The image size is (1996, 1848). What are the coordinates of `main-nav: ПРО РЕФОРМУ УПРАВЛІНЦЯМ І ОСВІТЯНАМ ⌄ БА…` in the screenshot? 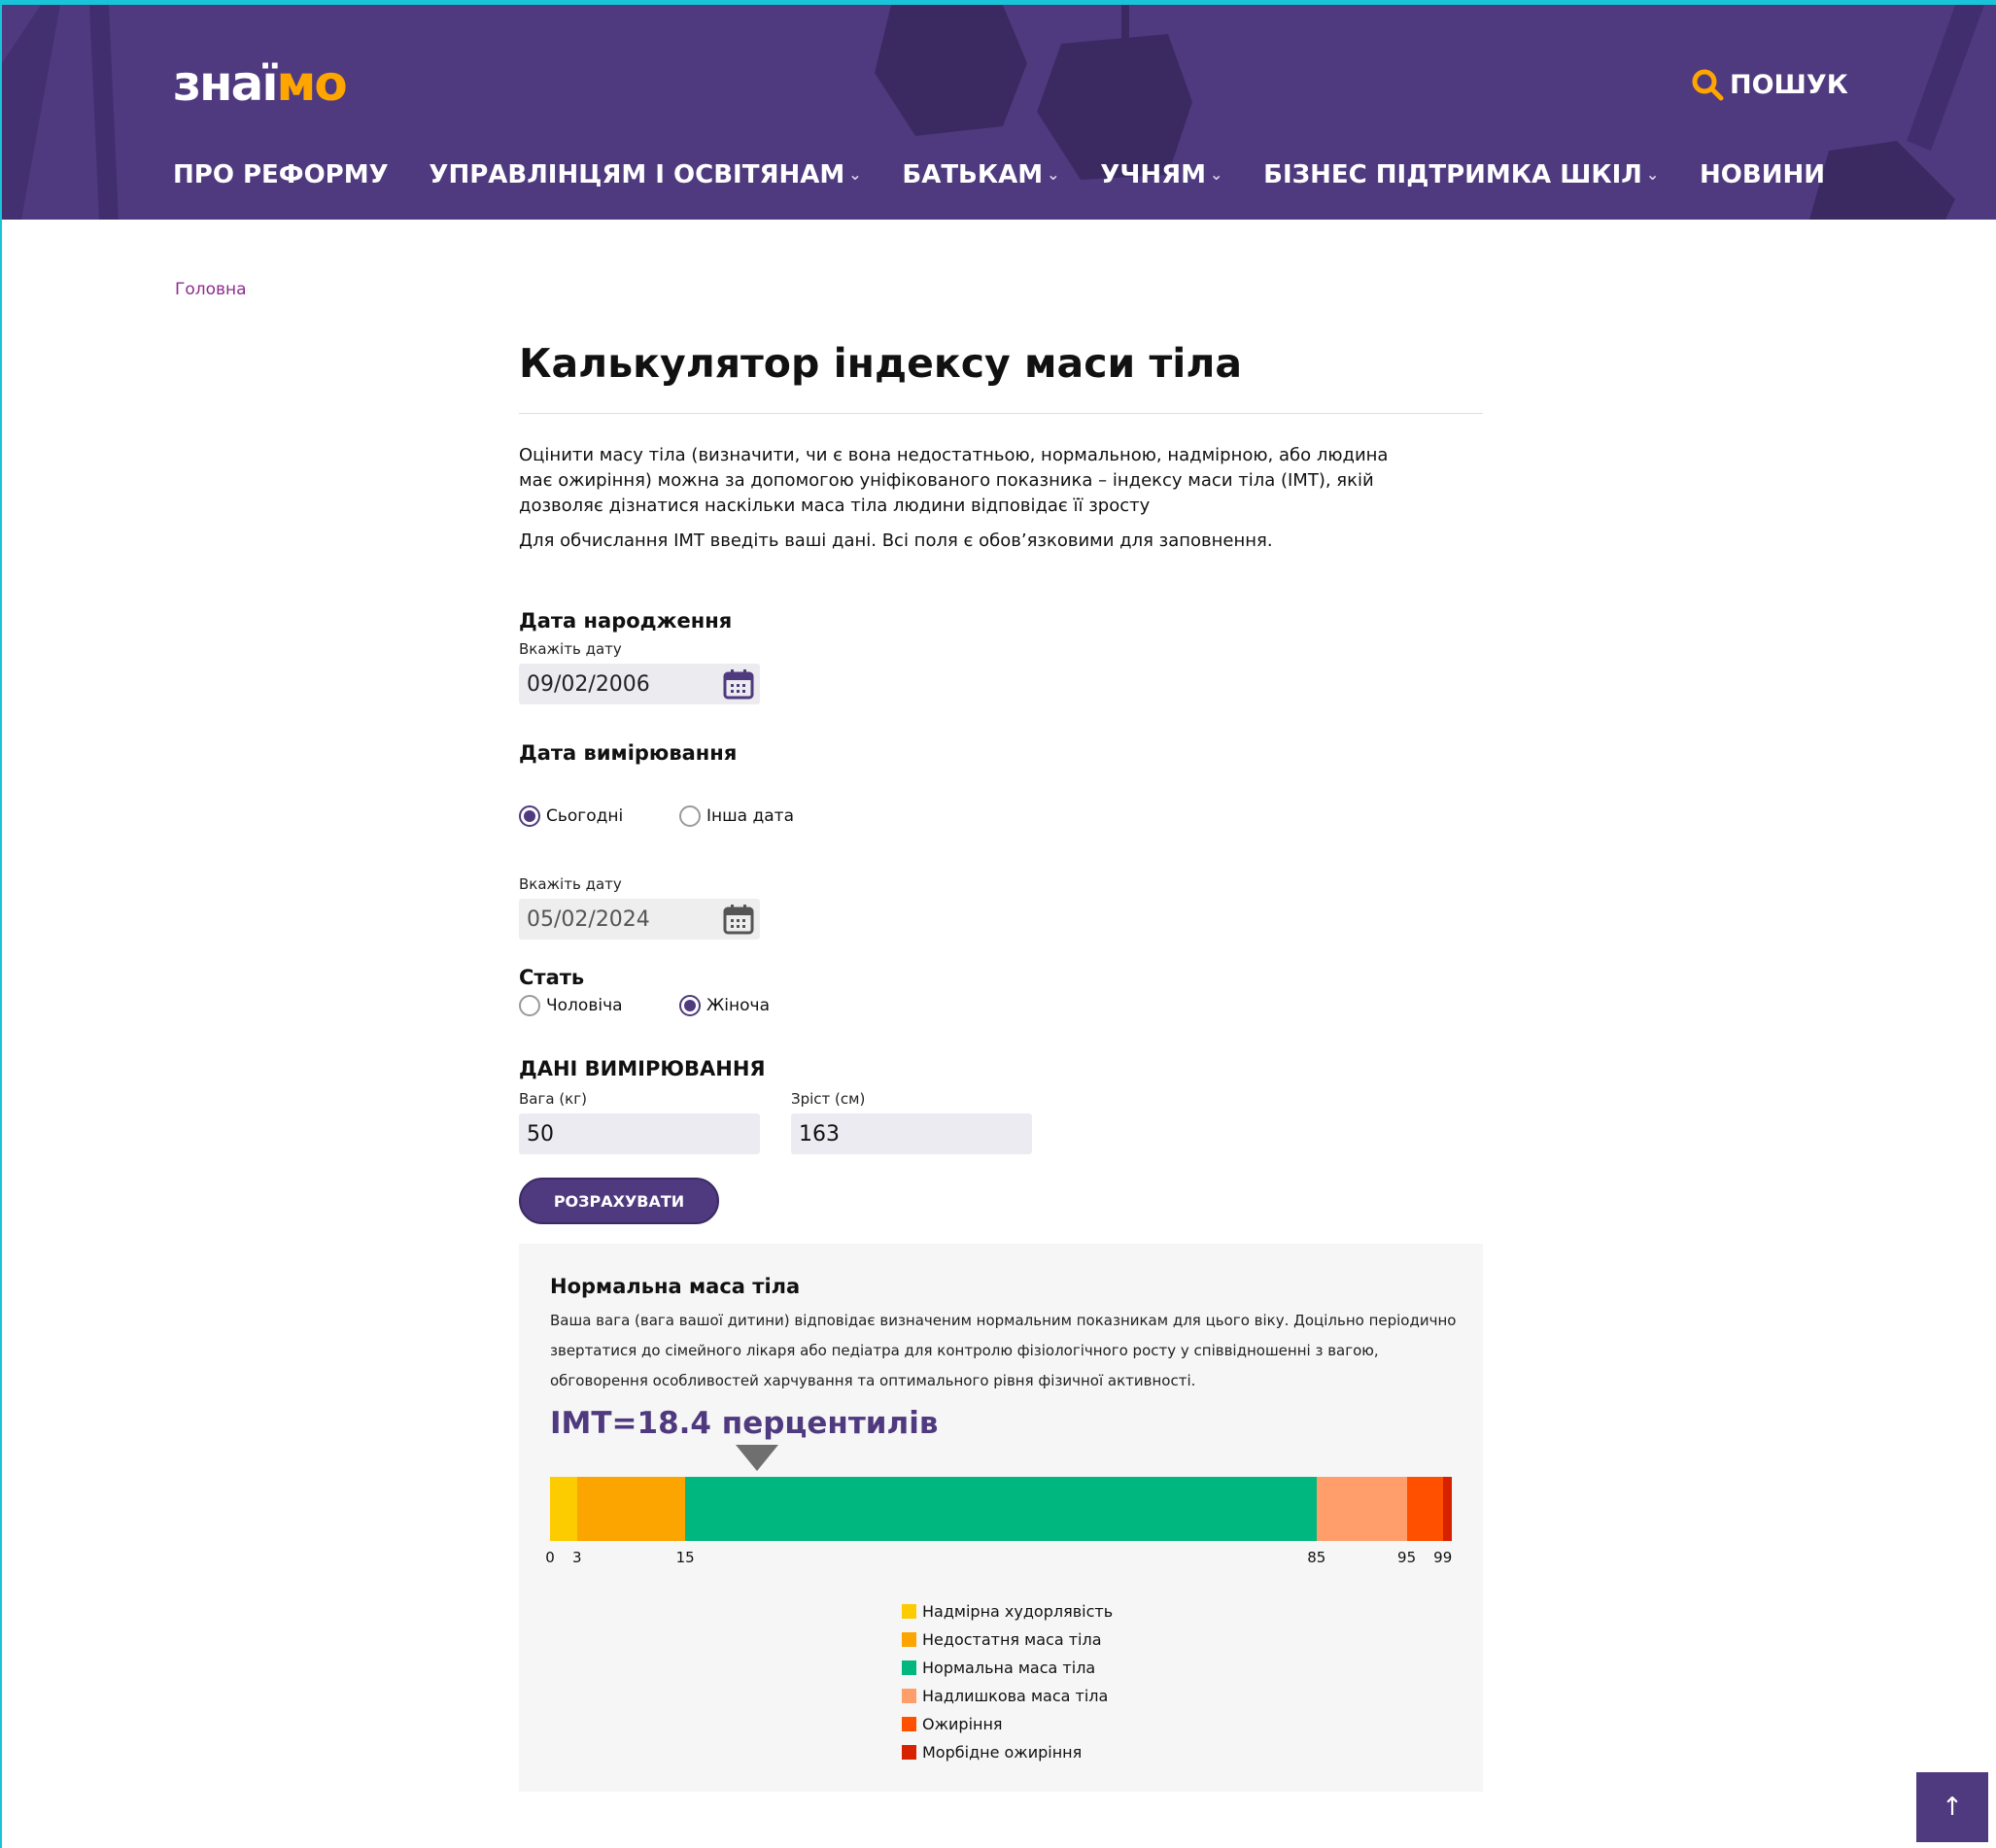 It's located at (999, 174).